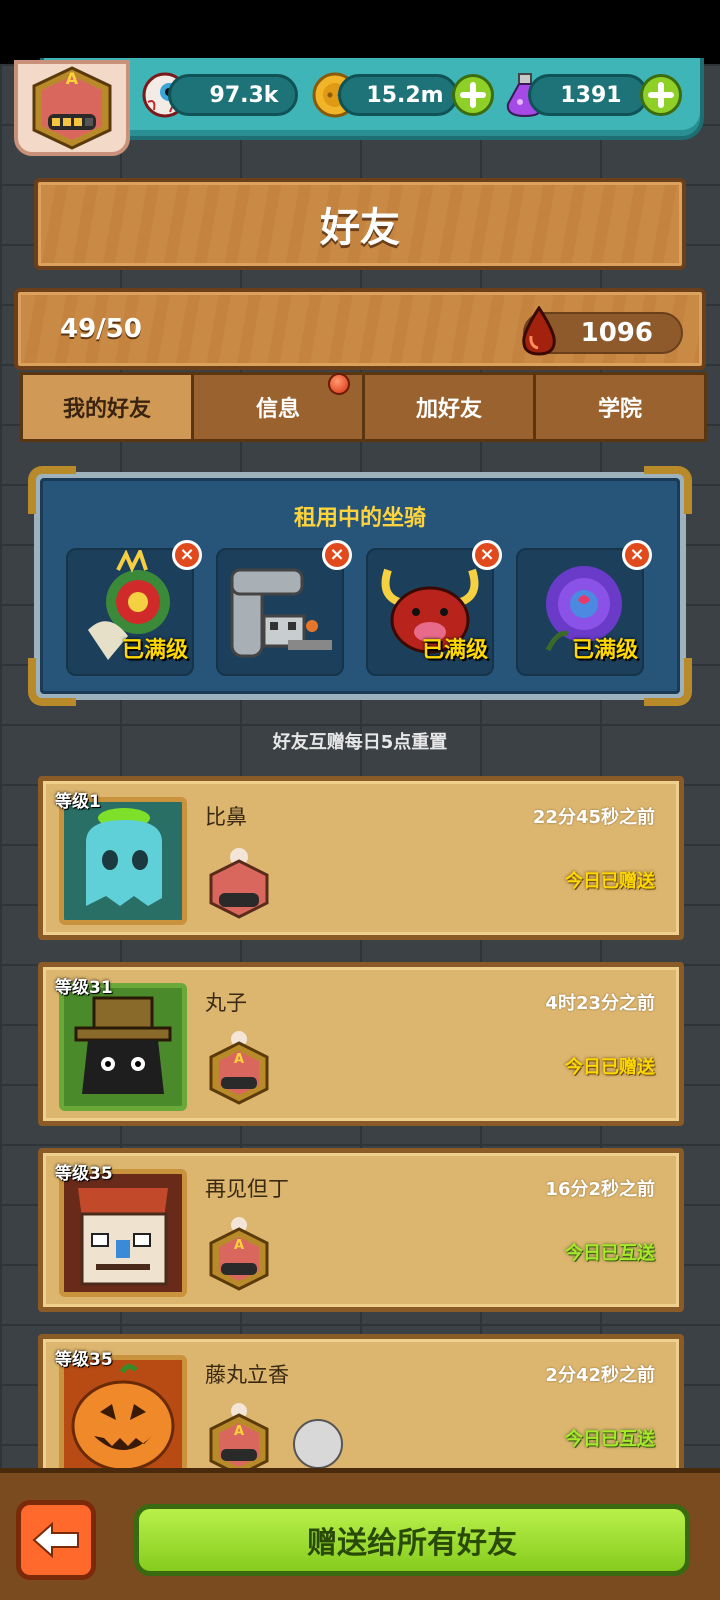  I want to click on friend-count: 49/50, so click(101, 329).